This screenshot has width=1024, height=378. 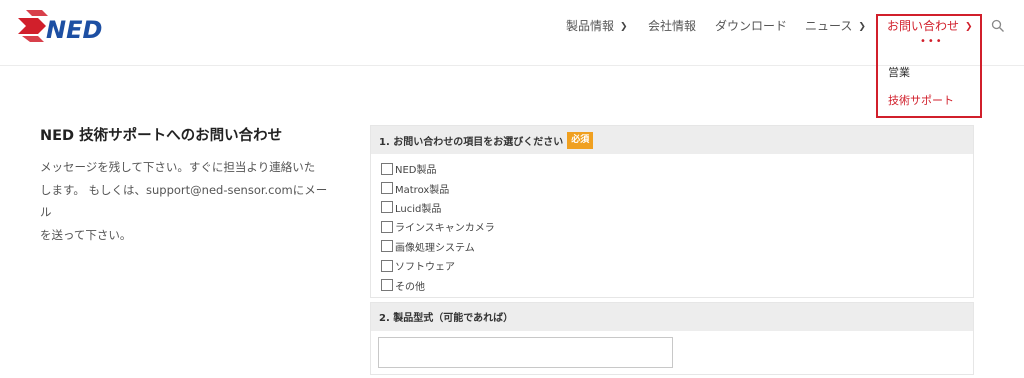 What do you see at coordinates (829, 26) in the screenshot?
I see `nav-item-label: ニュース` at bounding box center [829, 26].